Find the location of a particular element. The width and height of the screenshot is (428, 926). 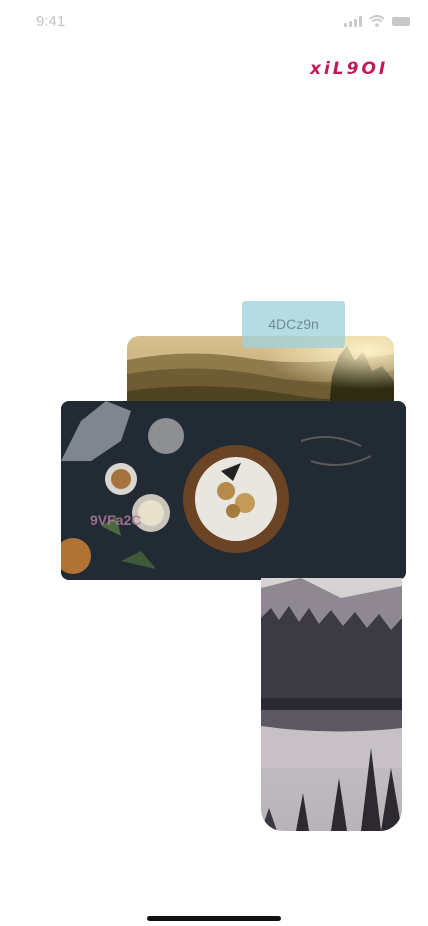

status-time: 9:41 is located at coordinates (51, 21).